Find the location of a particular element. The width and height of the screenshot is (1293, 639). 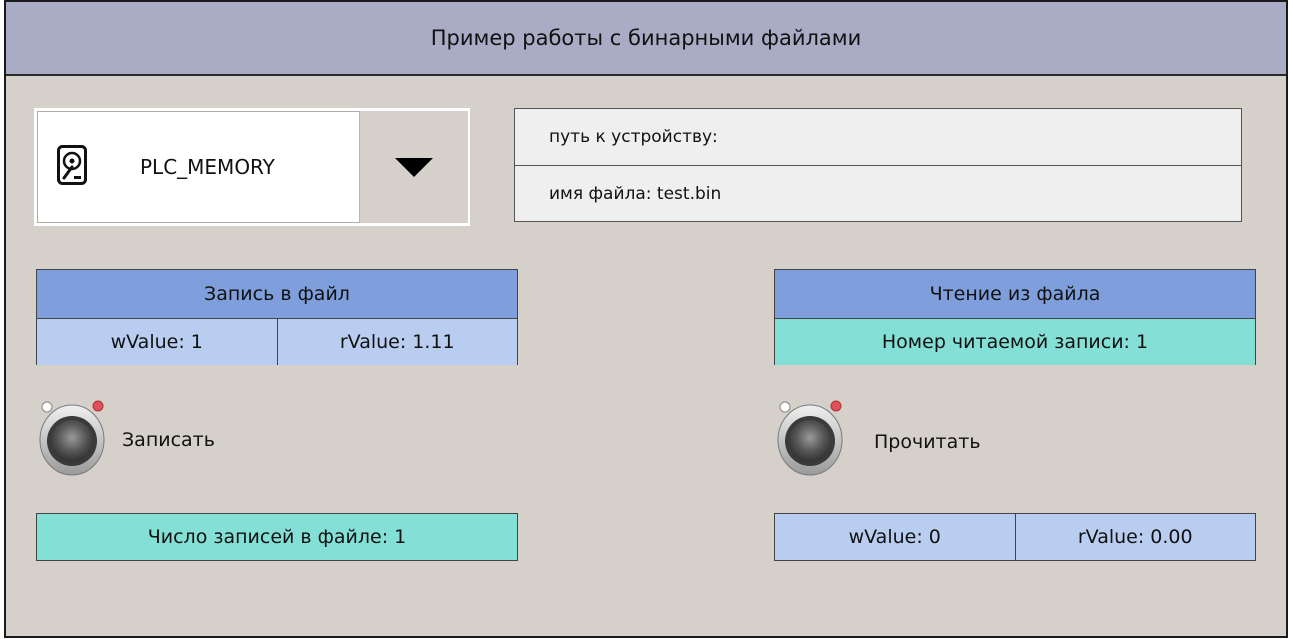

hard-drive-icon is located at coordinates (72, 165).